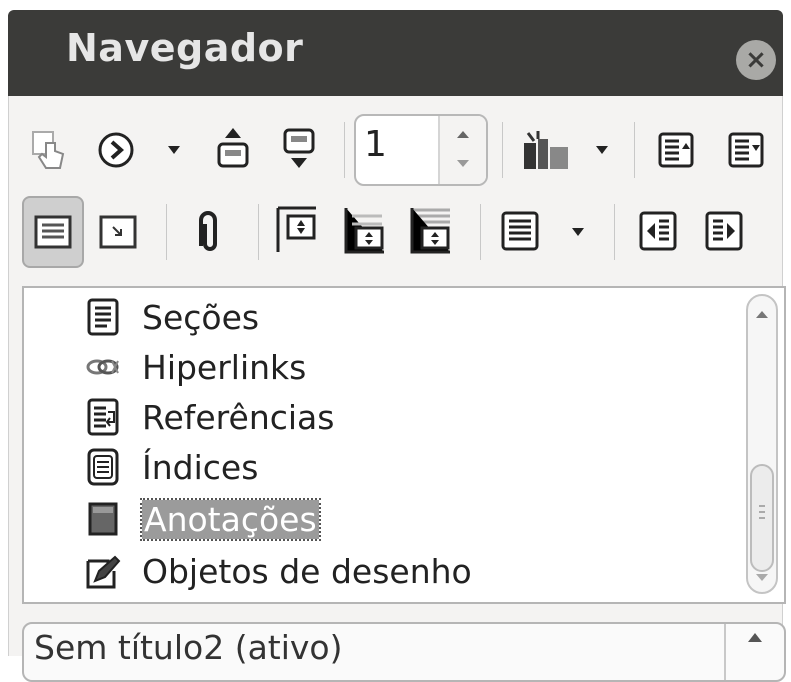 This screenshot has height=682, width=791. I want to click on header-icon, so click(746, 150).